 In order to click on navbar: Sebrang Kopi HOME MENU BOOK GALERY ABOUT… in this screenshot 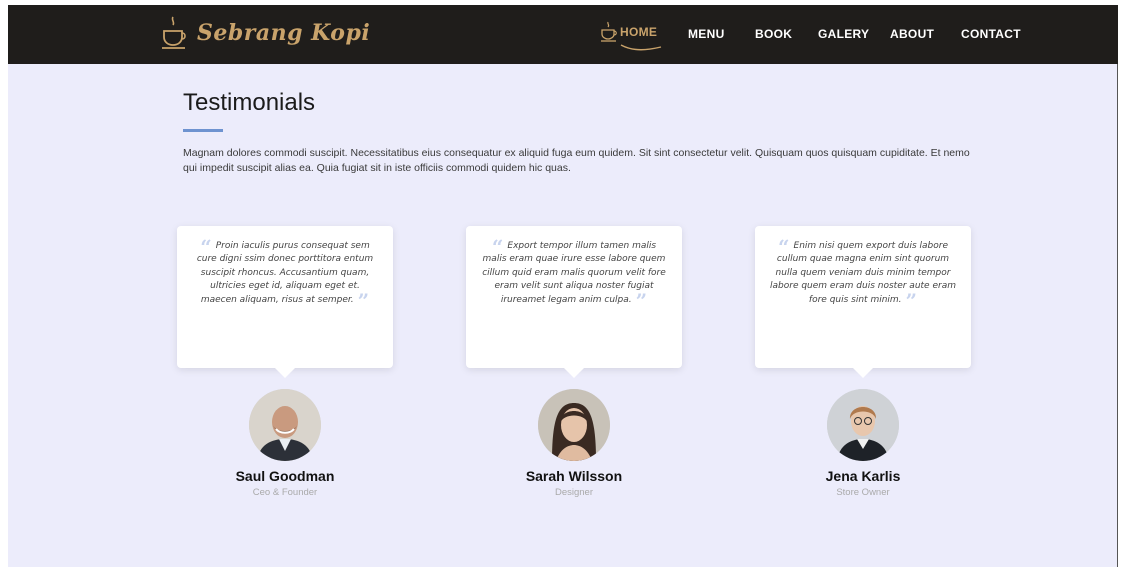, I will do `click(563, 34)`.